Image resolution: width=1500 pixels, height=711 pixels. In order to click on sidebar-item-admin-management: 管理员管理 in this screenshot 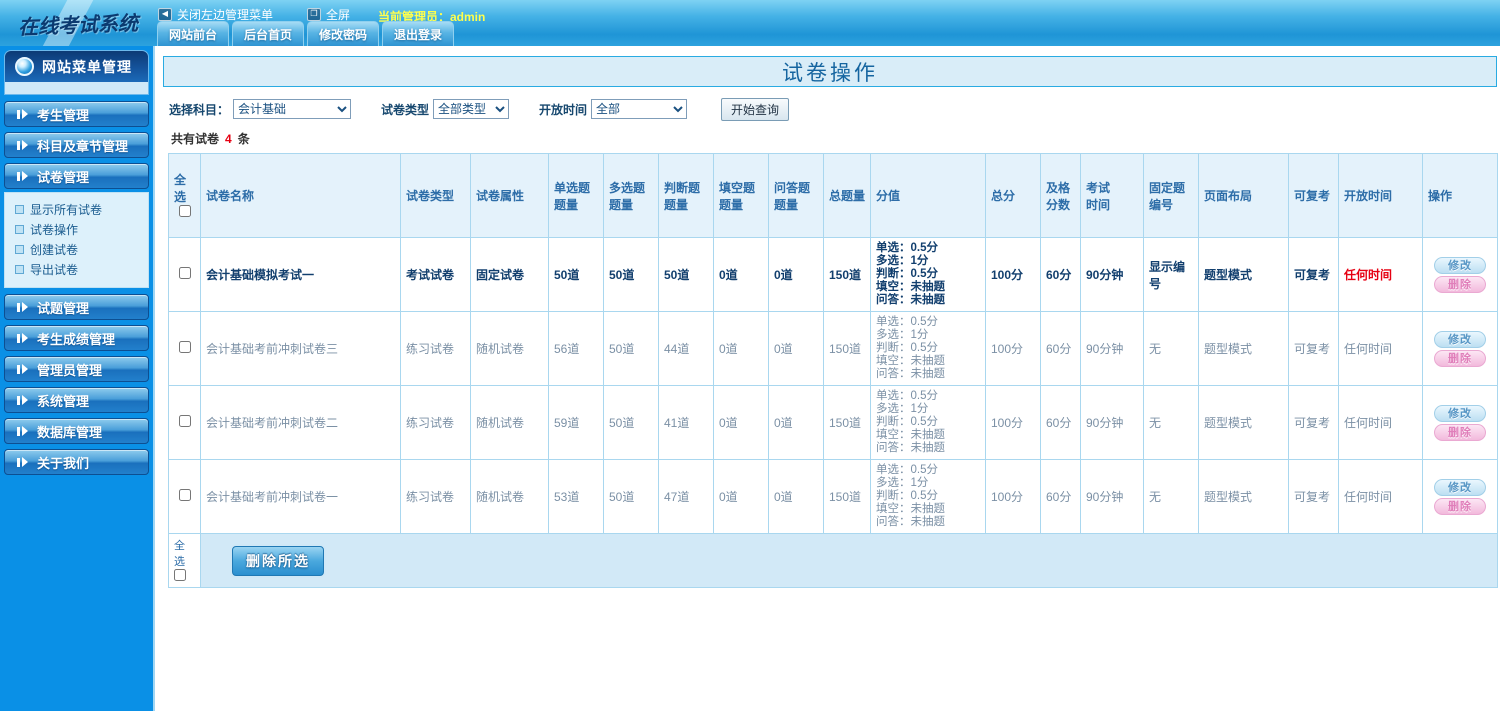, I will do `click(76, 369)`.